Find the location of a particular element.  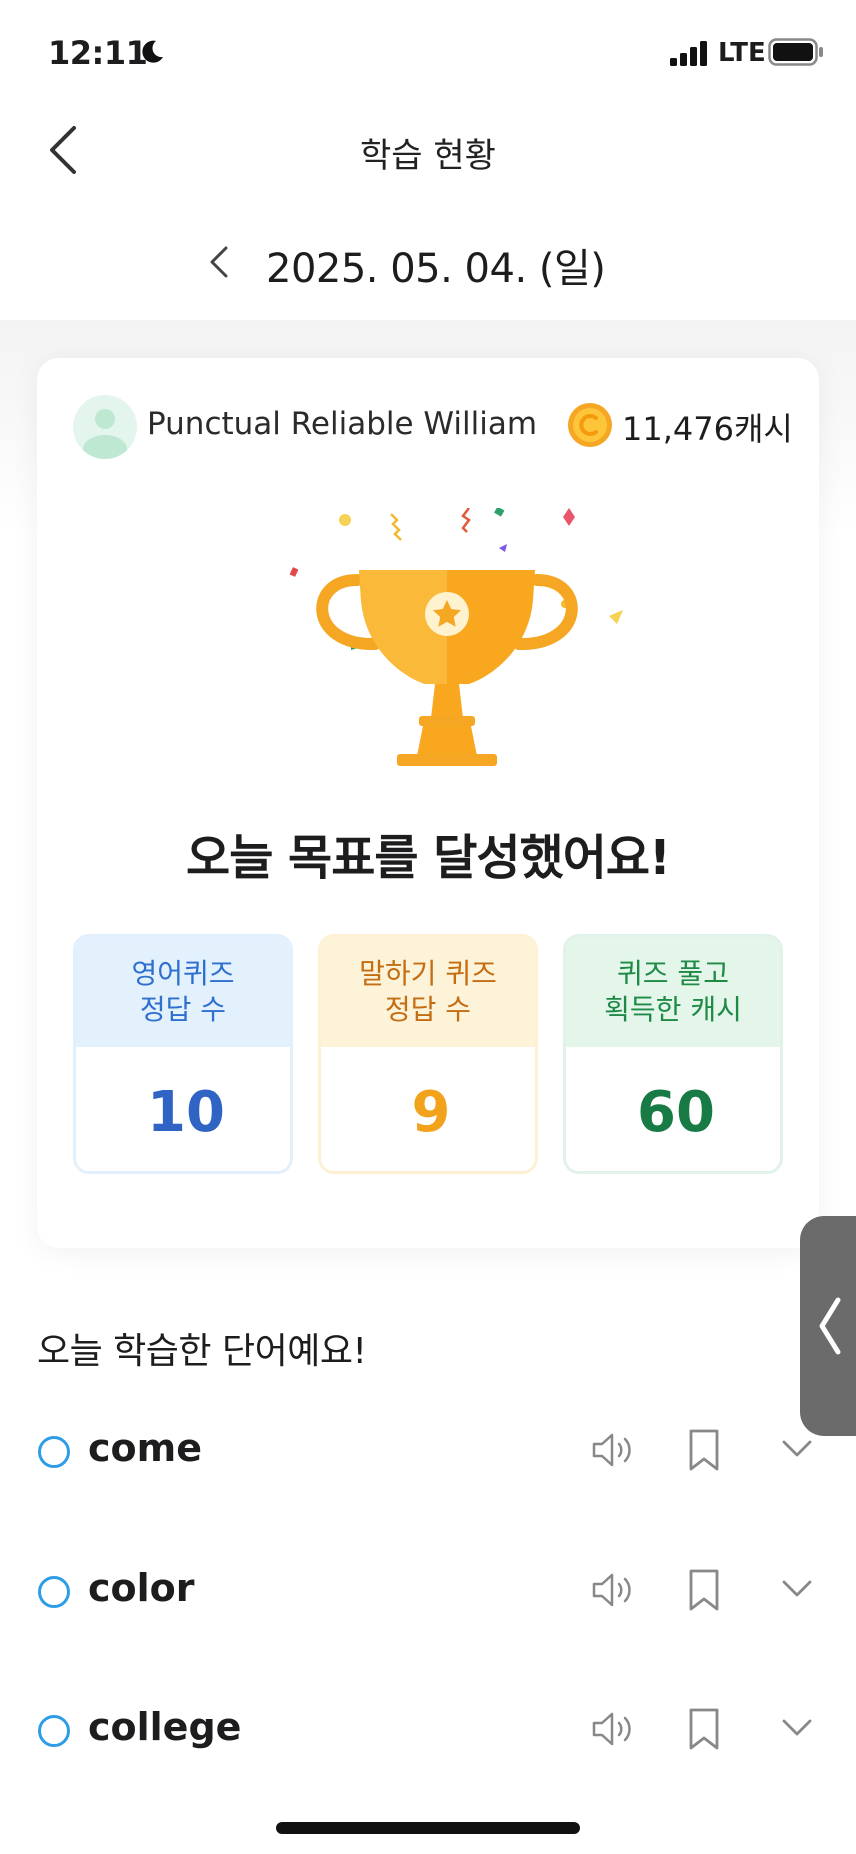

network-label: LTE is located at coordinates (742, 53).